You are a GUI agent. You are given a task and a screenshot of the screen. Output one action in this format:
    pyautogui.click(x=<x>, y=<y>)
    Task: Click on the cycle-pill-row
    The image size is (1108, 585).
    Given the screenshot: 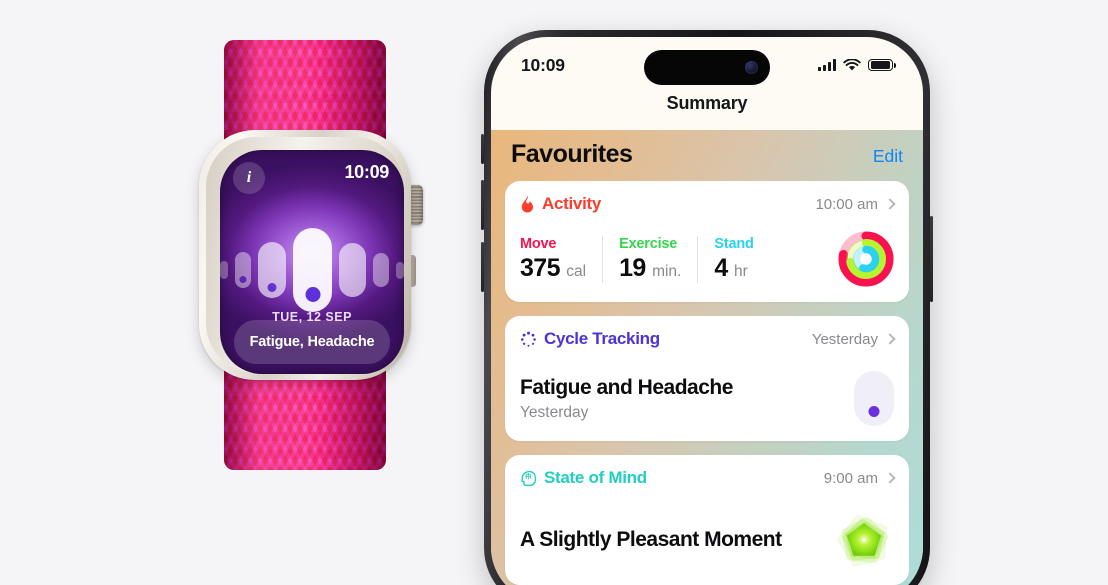 What is the action you would take?
    pyautogui.click(x=312, y=270)
    